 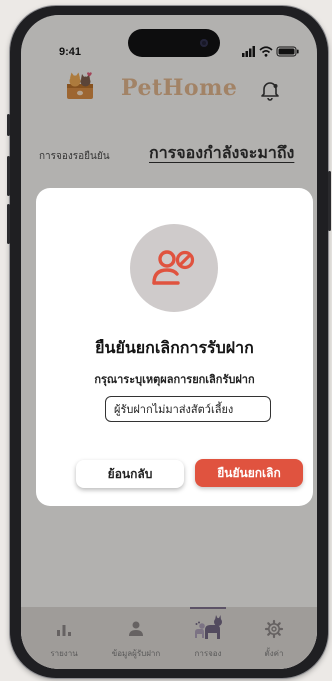 What do you see at coordinates (188, 409) in the screenshot?
I see `cancel-reason-input` at bounding box center [188, 409].